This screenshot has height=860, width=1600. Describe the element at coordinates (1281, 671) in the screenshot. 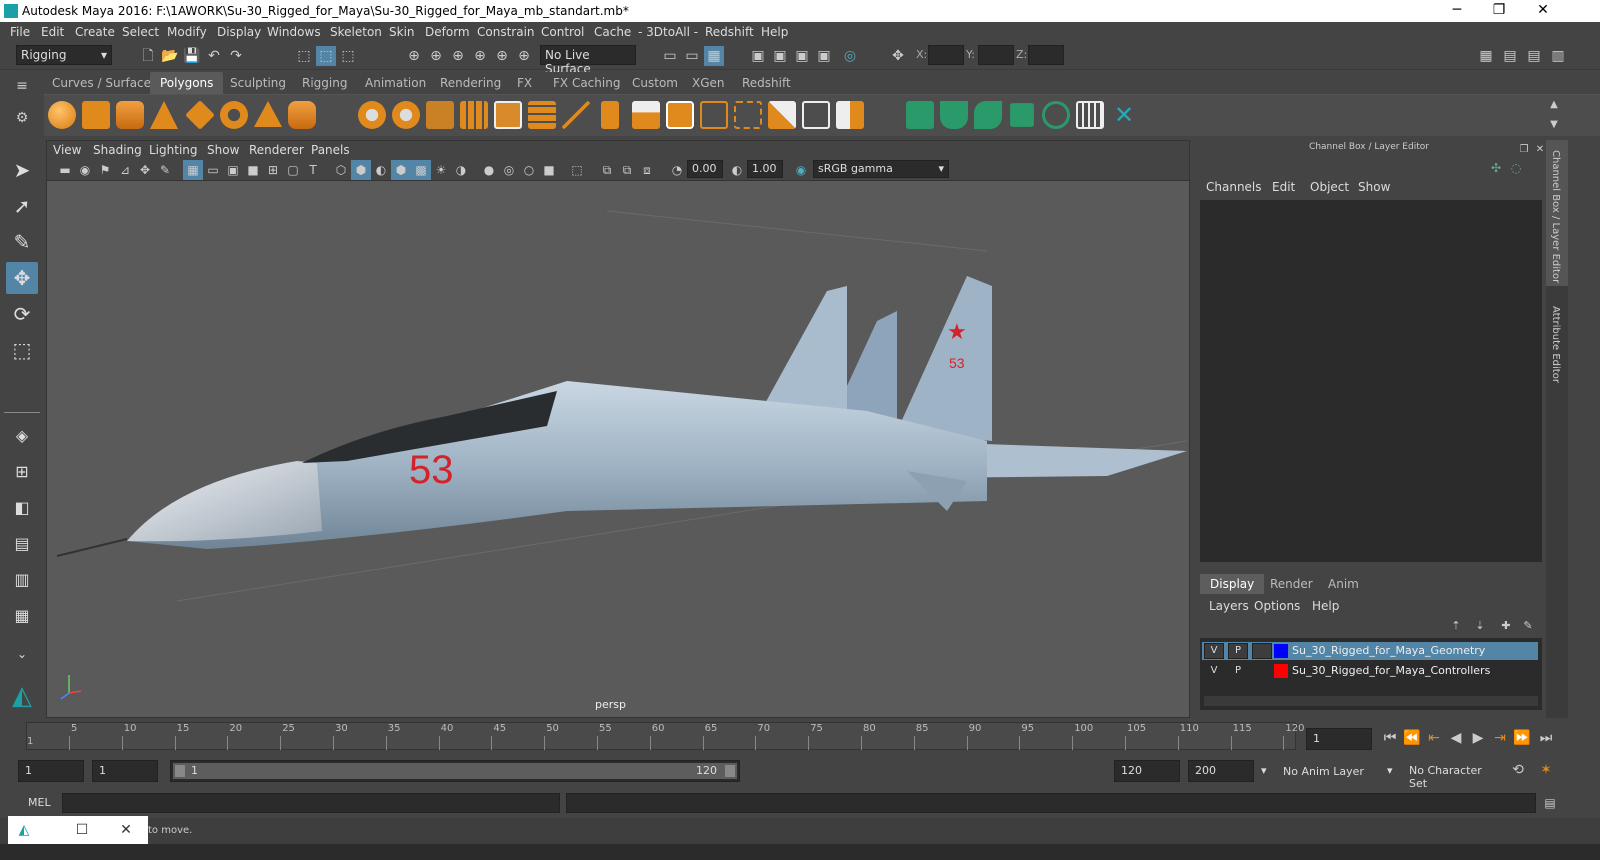

I see `layer-color-swatch` at that location.